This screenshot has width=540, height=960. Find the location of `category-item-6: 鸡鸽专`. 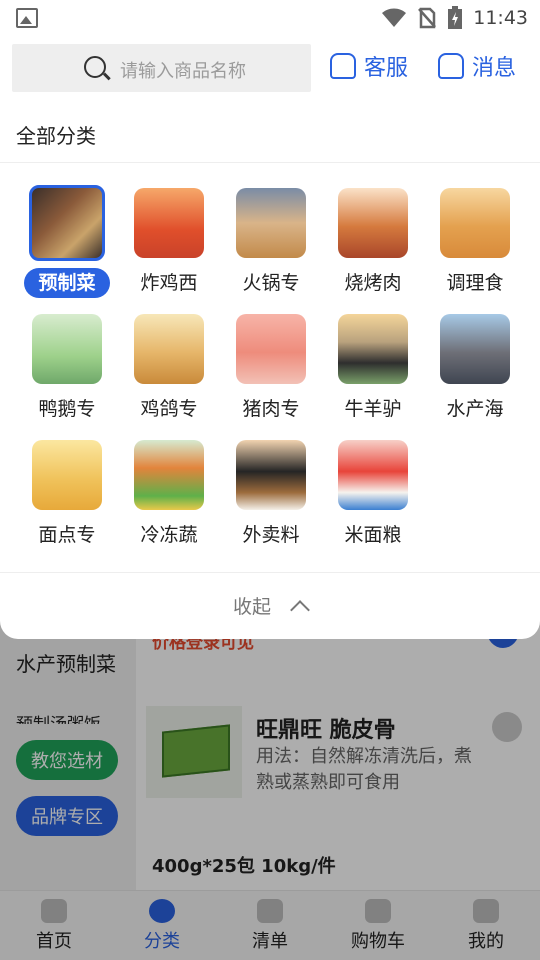

category-item-6: 鸡鸽专 is located at coordinates (169, 374).